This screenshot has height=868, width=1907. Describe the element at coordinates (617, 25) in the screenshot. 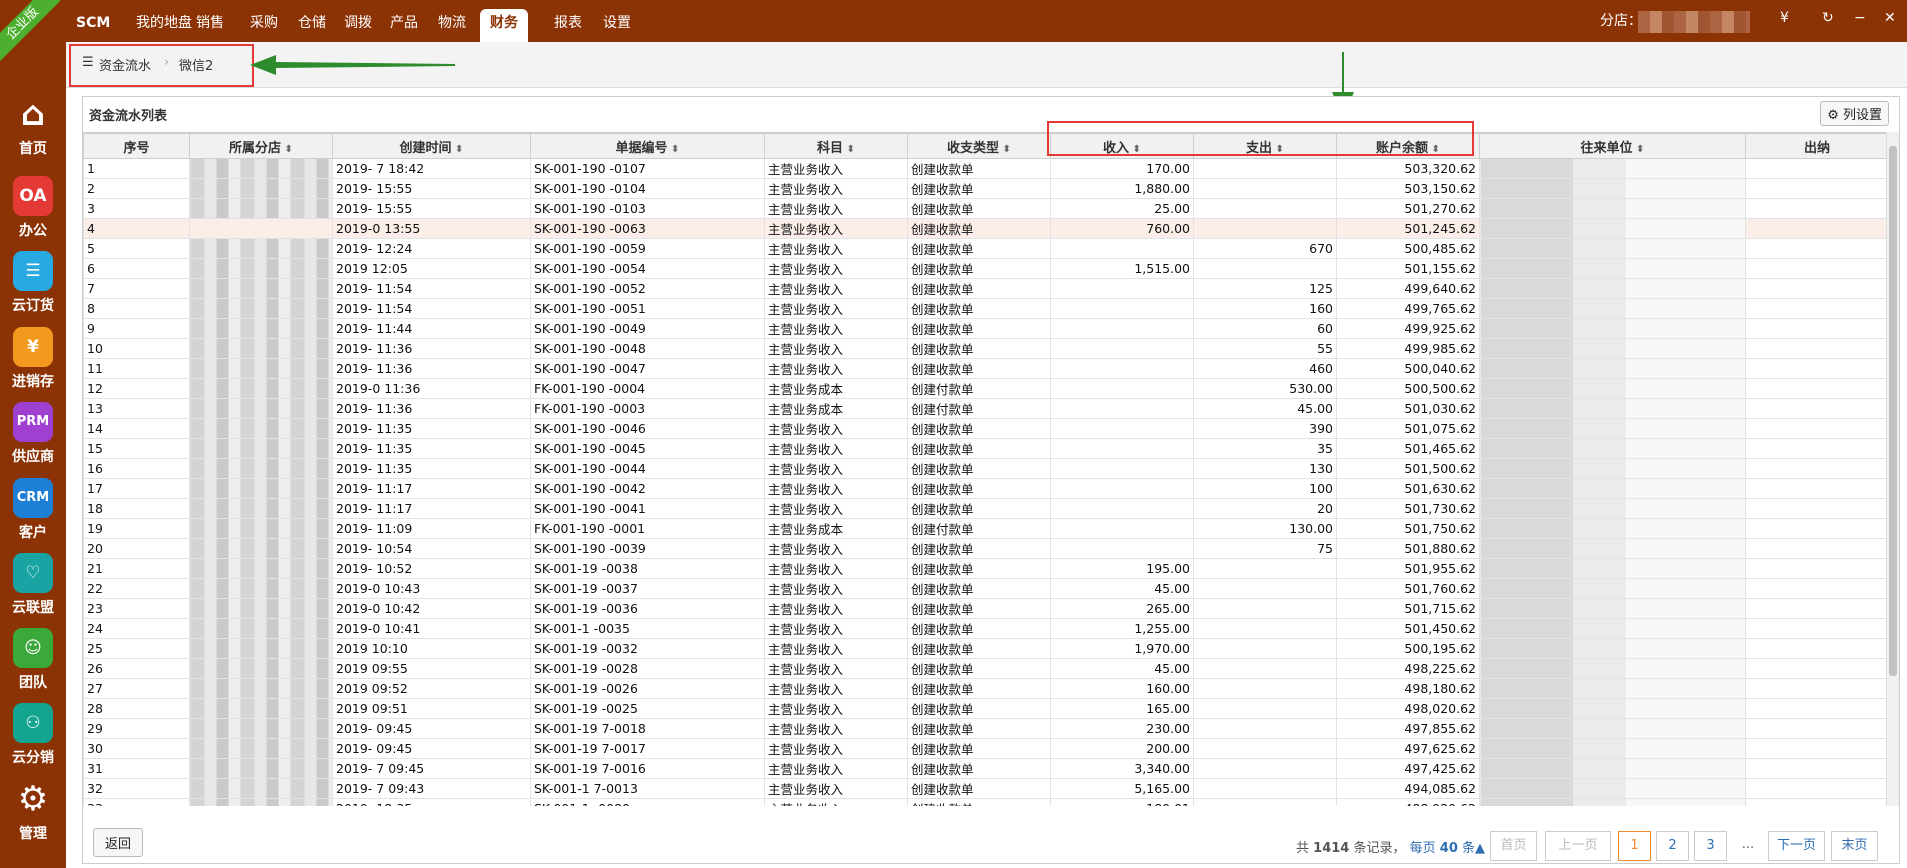

I see `nav-item-9: 设置` at that location.